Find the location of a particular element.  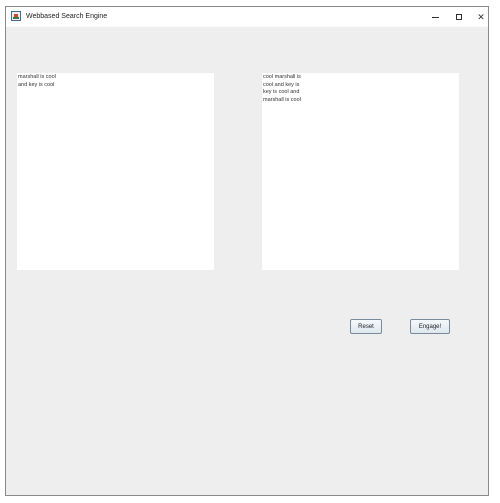

minimize-icon is located at coordinates (435, 17).